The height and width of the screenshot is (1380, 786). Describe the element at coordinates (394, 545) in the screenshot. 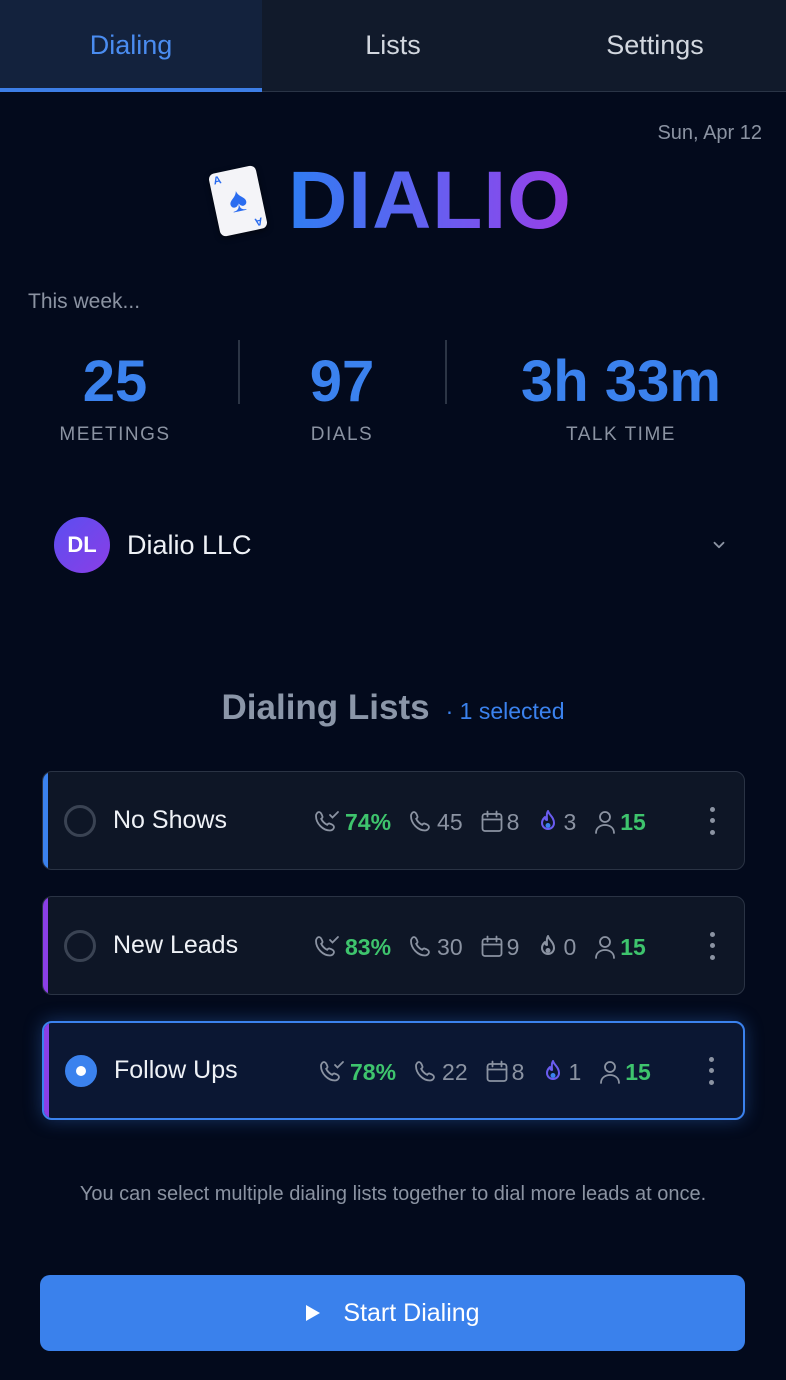

I see `org-selector: DL Dialio LLC` at that location.